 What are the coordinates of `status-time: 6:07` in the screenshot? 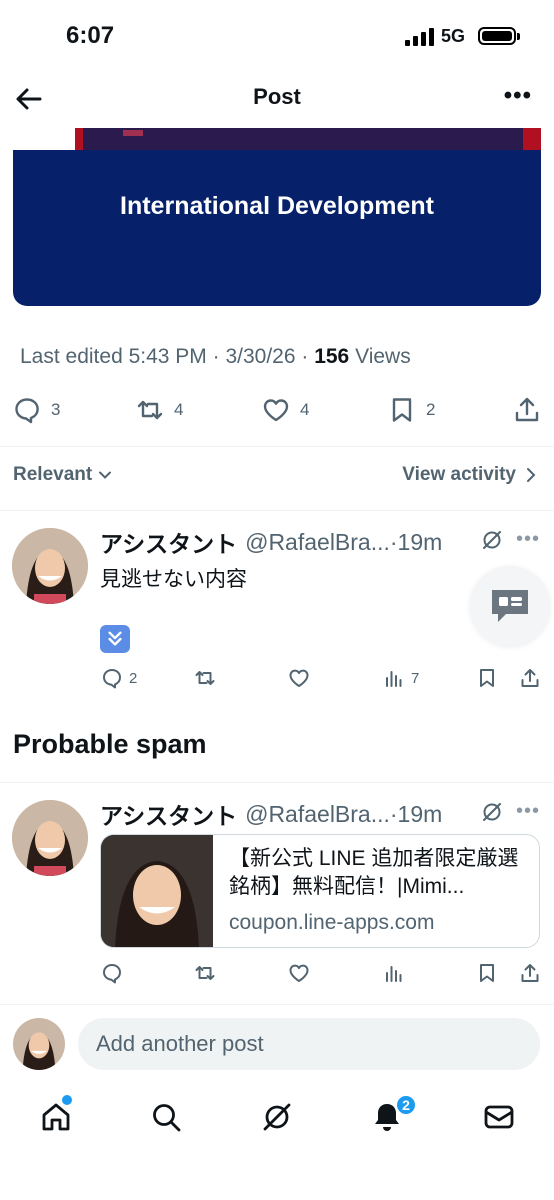 It's located at (90, 35).